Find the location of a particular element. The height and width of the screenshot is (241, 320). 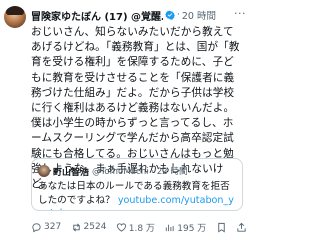

share-button is located at coordinates (241, 227).